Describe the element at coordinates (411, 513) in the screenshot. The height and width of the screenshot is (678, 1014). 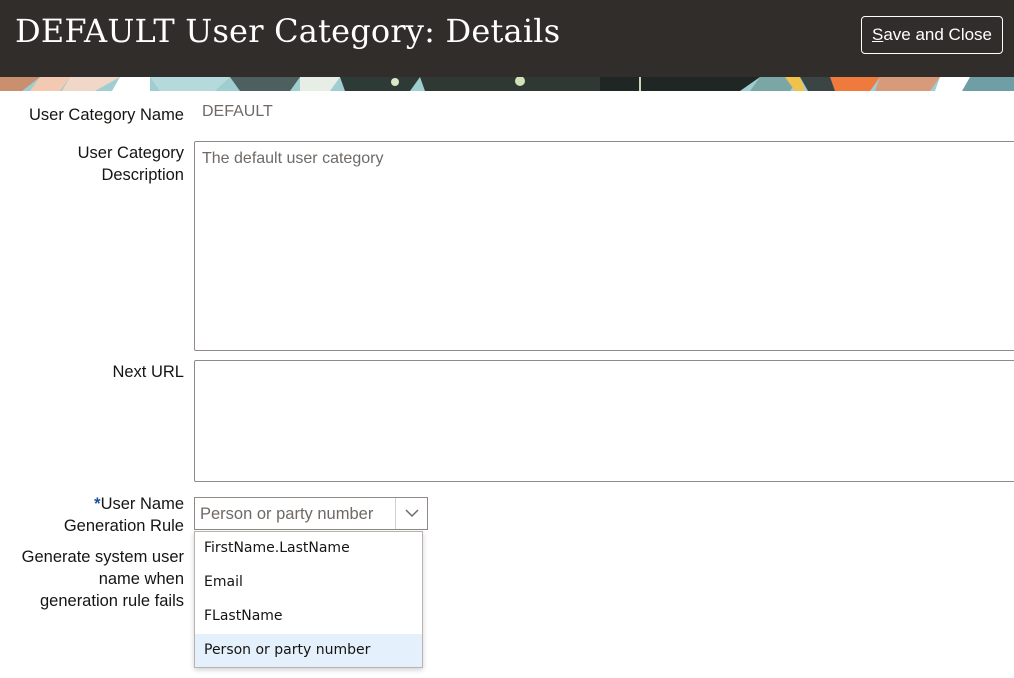
I see `chevron-down-icon` at that location.